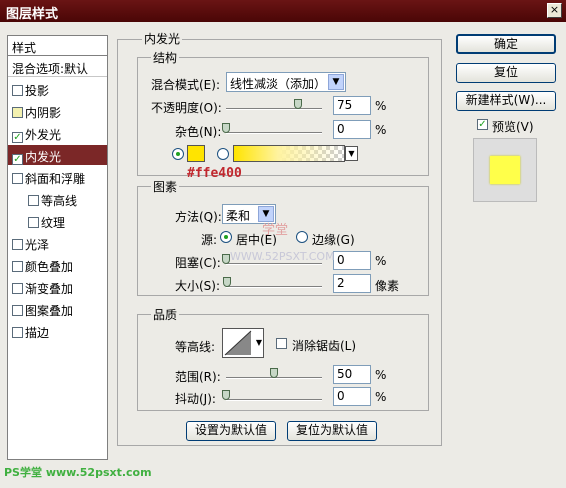 Image resolution: width=566 pixels, height=488 pixels. I want to click on style-item-8: 光泽, so click(57, 243).